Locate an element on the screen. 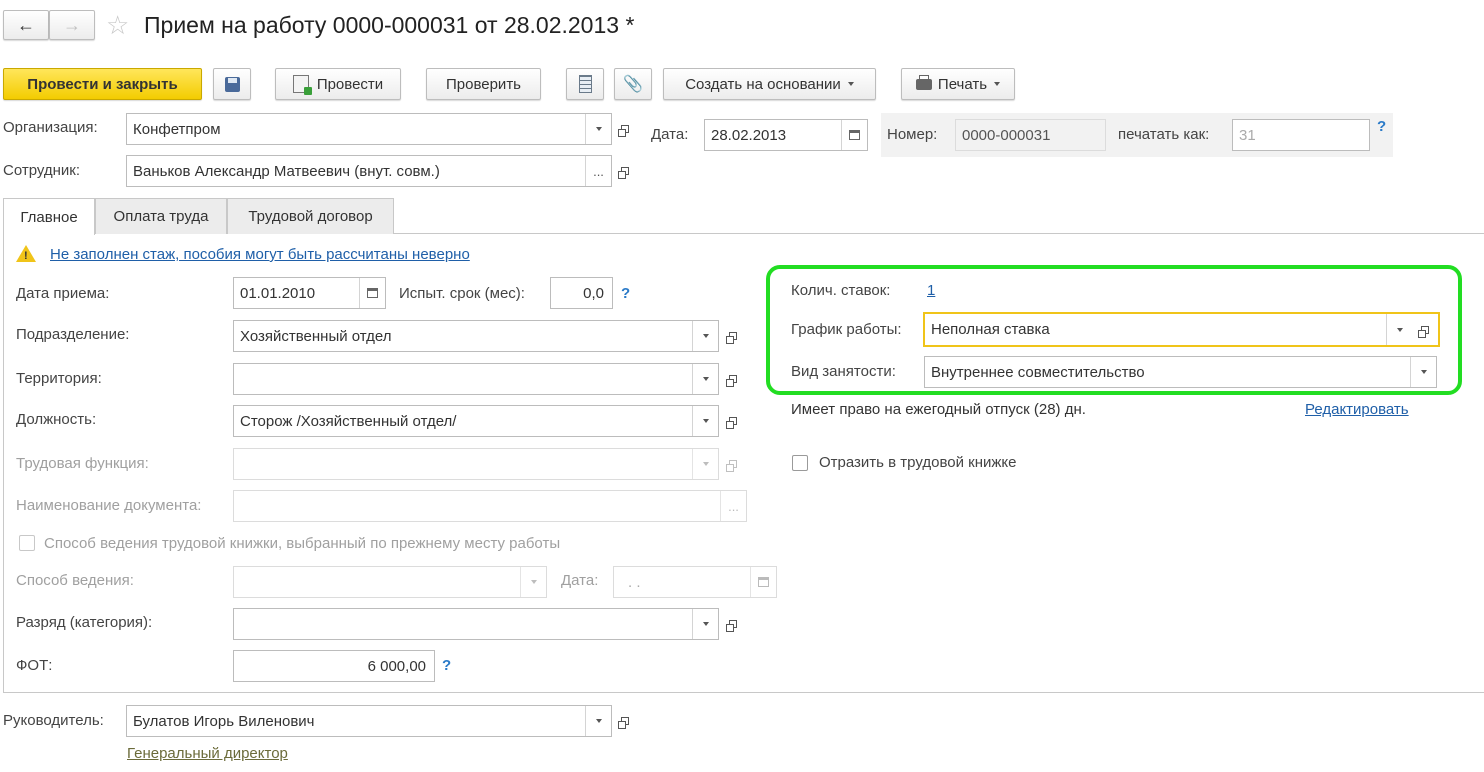 The image size is (1484, 772). open-territory-button is located at coordinates (733, 379).